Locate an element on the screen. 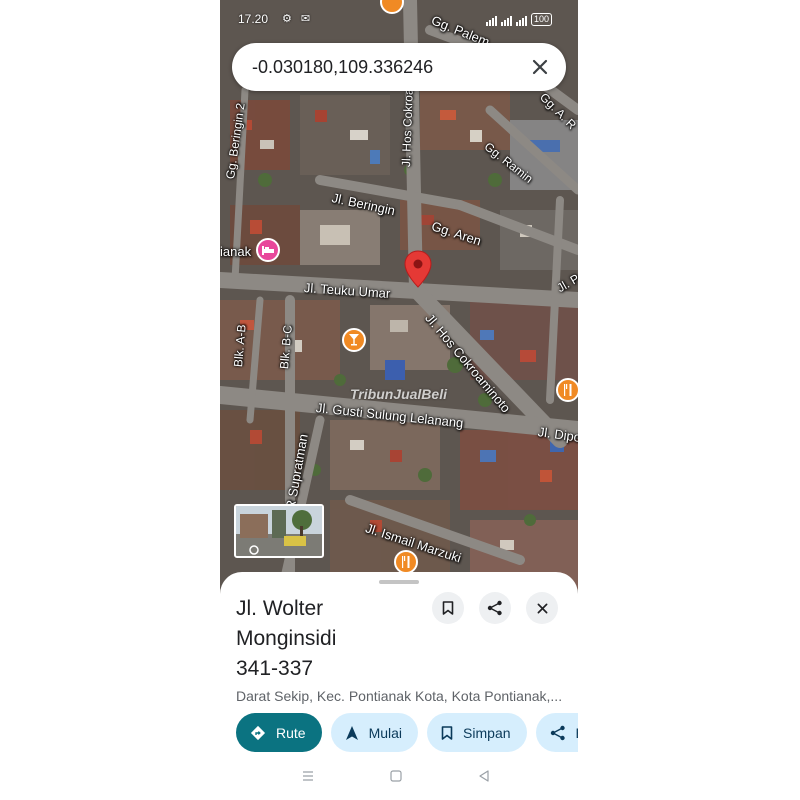 This screenshot has height=800, width=800. place-title-line: 341-337 is located at coordinates (275, 668).